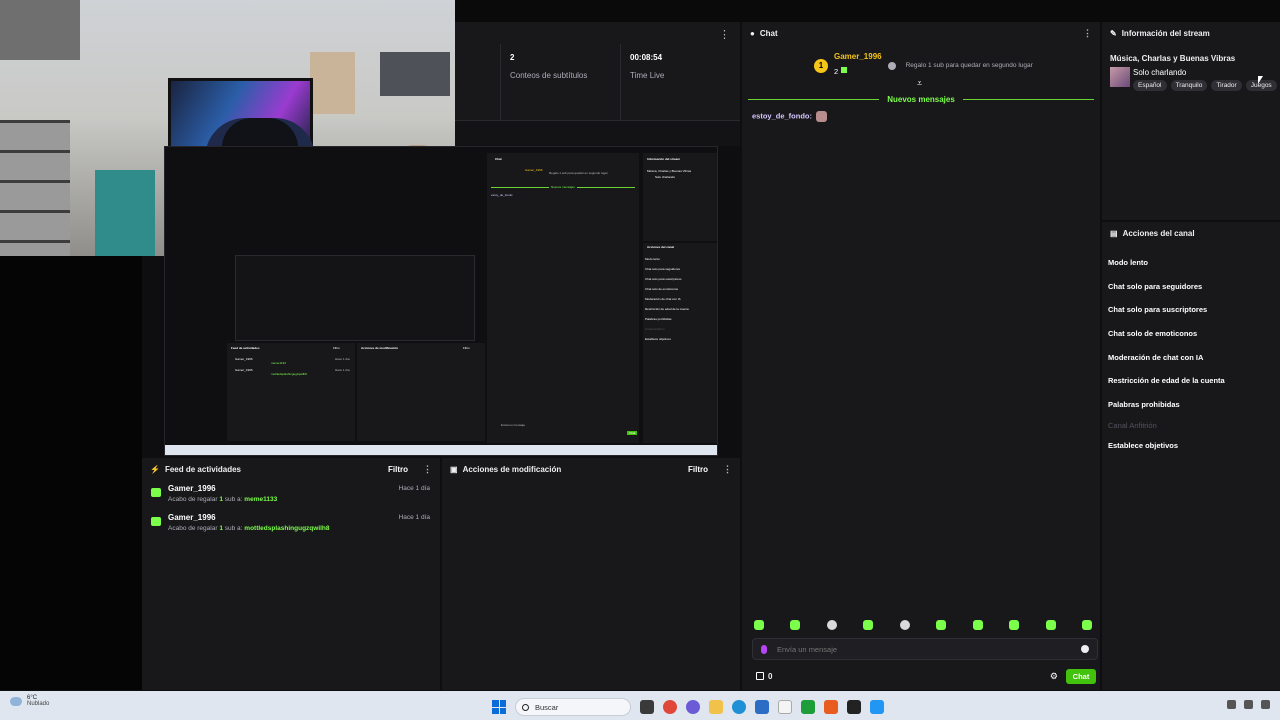 This screenshot has height=720, width=1280. I want to click on feed-target: mottledsplashingugzqwilh8, so click(286, 528).